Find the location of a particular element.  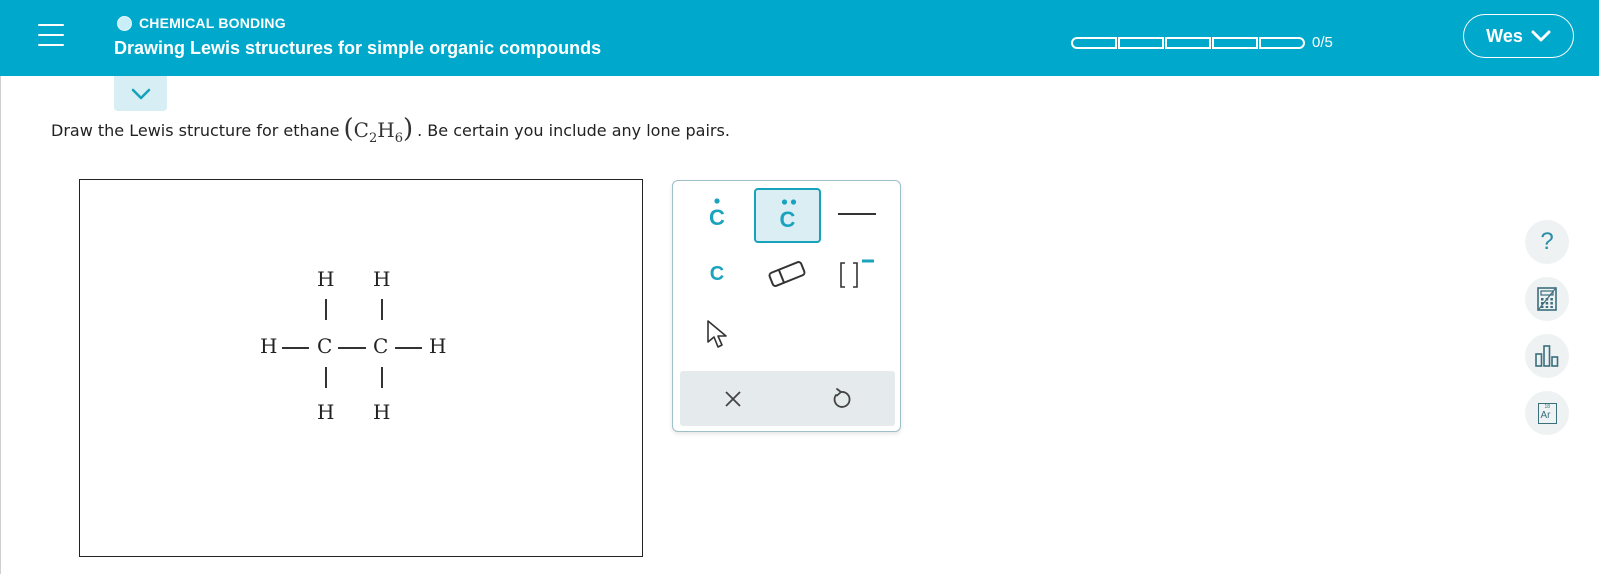

user-name: Wes is located at coordinates (1504, 35).